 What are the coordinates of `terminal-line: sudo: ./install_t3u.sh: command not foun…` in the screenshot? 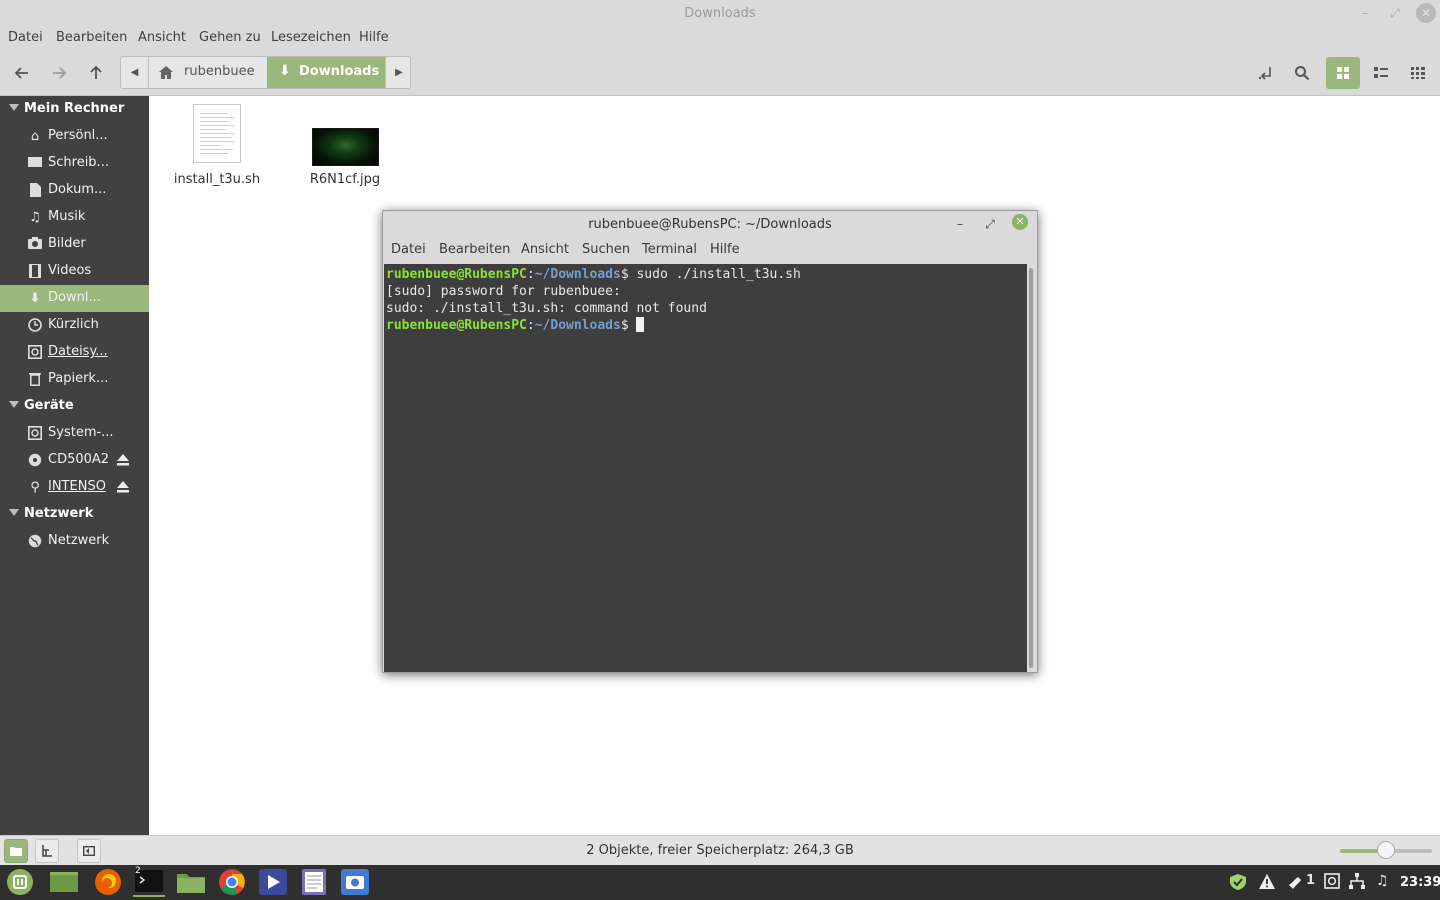 It's located at (546, 308).